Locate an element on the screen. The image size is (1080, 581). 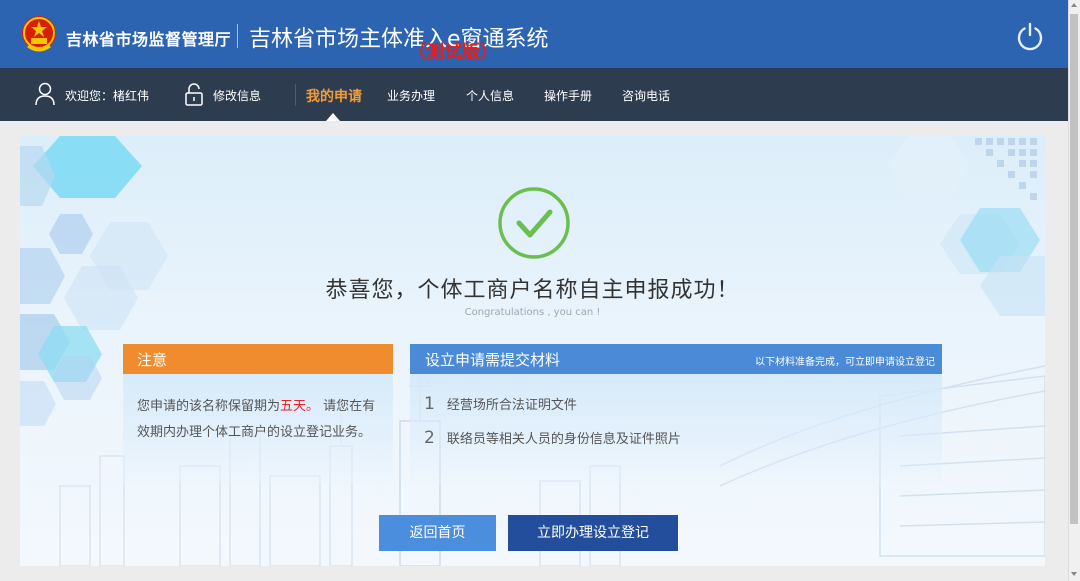
app-header: 吉林省市场监督管理厅 吉林省市场主体准入e窗通系统 （测试版） is located at coordinates (534, 34).